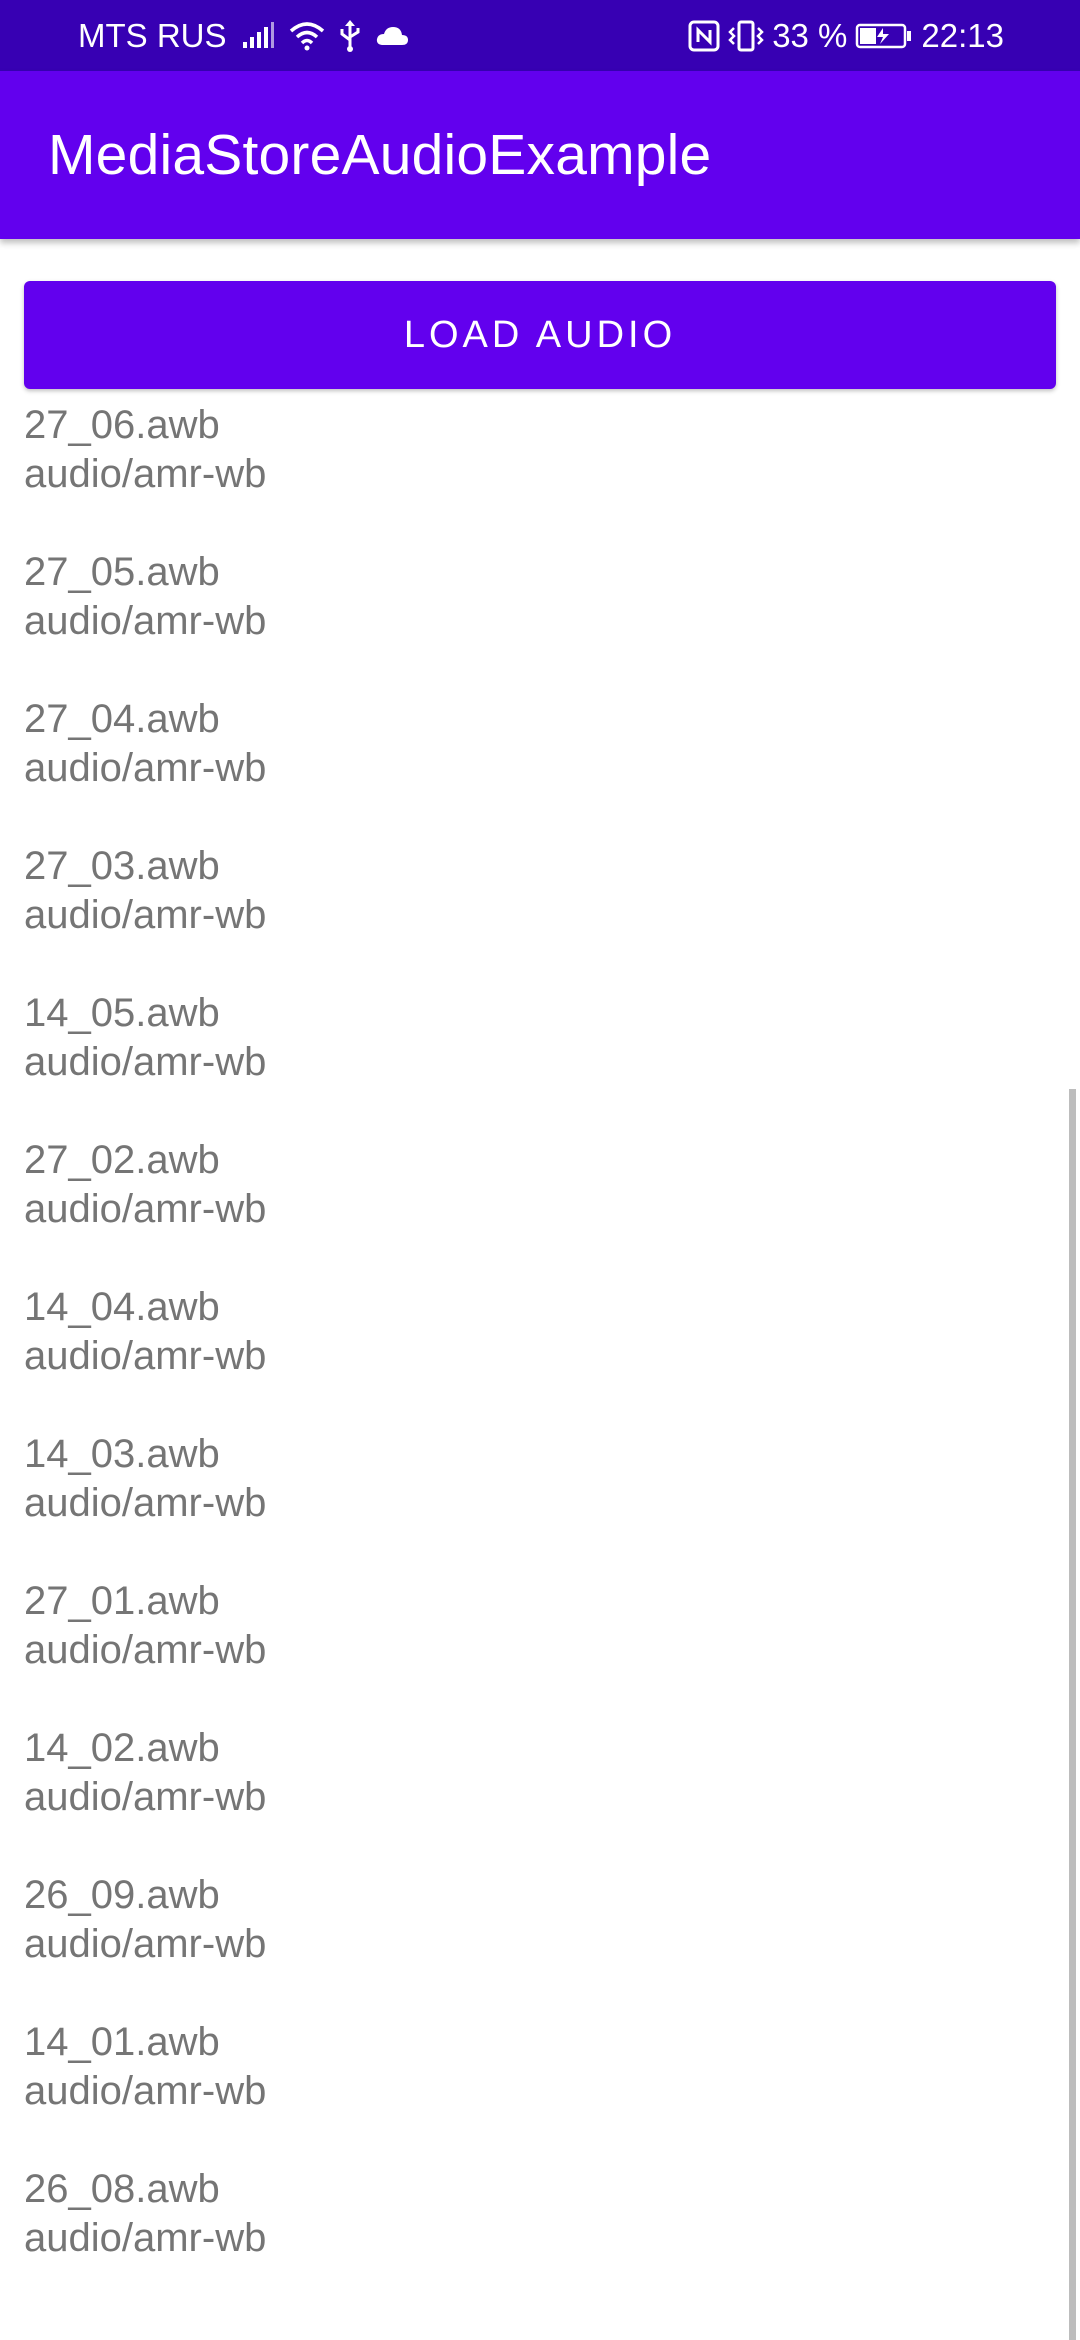  What do you see at coordinates (540, 1797) in the screenshot?
I see `list-item: 14_02.awb audio/amr-wb` at bounding box center [540, 1797].